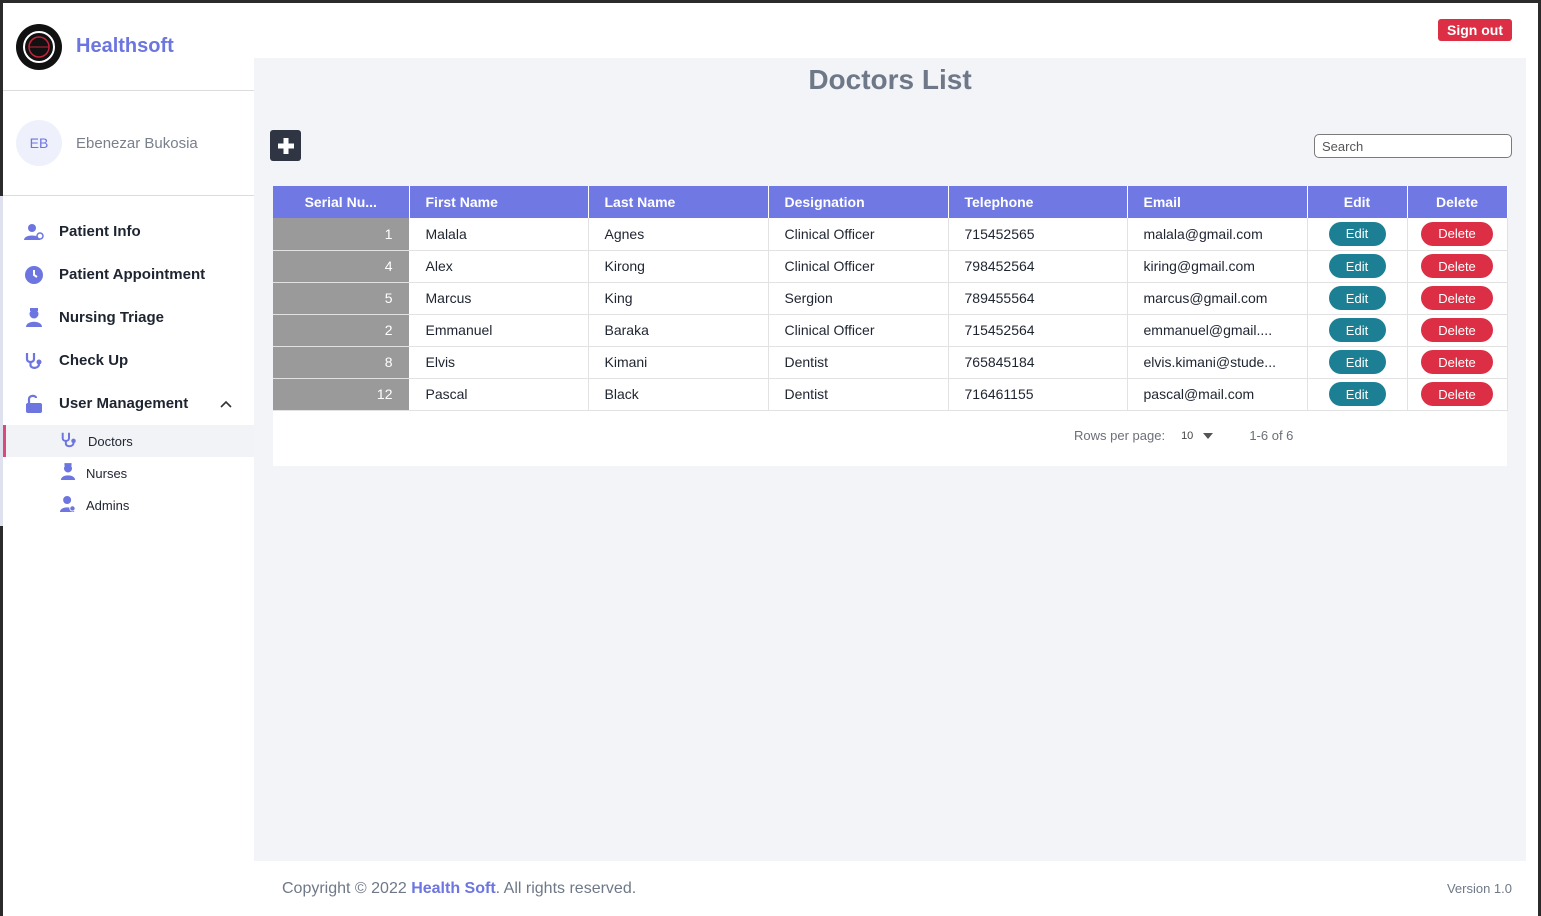 The image size is (1541, 916). Describe the element at coordinates (341, 298) in the screenshot. I see `cell-serial: 5` at that location.